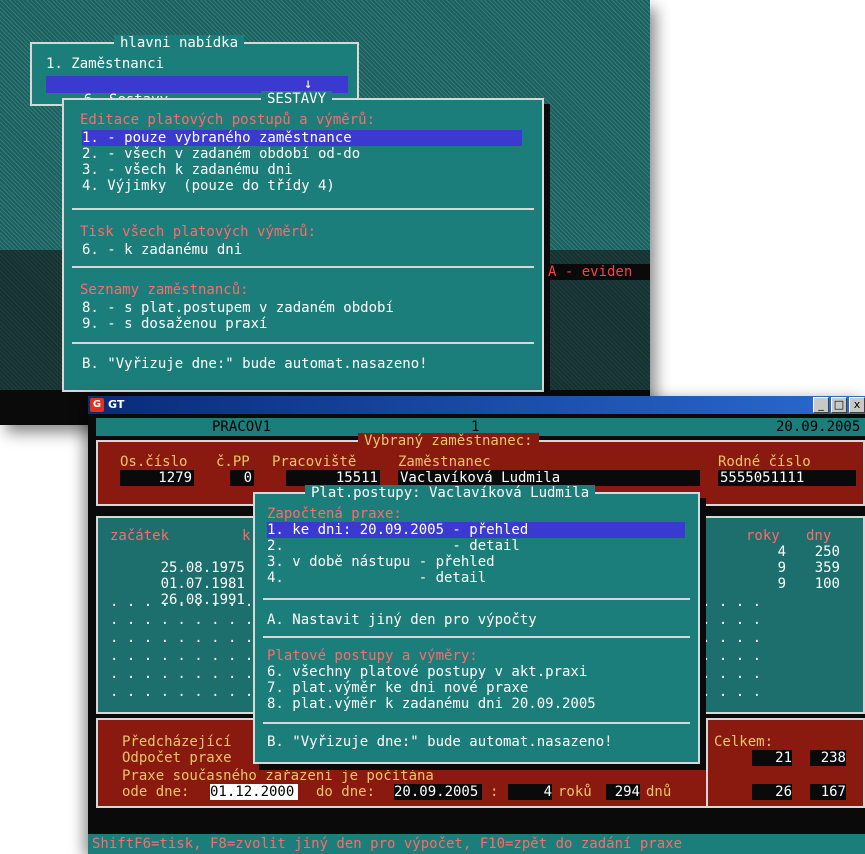 The height and width of the screenshot is (854, 865). I want to click on window-title: GT, so click(116, 404).